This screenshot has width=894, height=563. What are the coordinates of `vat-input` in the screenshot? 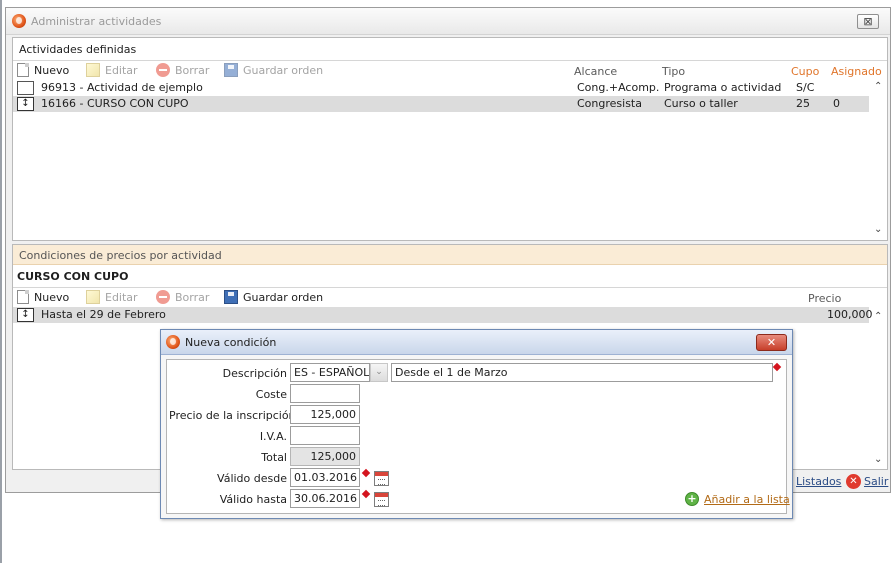 It's located at (325, 435).